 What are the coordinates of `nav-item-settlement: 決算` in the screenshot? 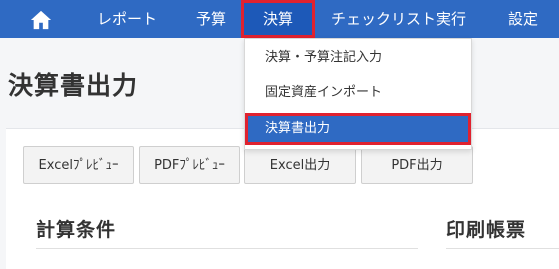 It's located at (278, 19).